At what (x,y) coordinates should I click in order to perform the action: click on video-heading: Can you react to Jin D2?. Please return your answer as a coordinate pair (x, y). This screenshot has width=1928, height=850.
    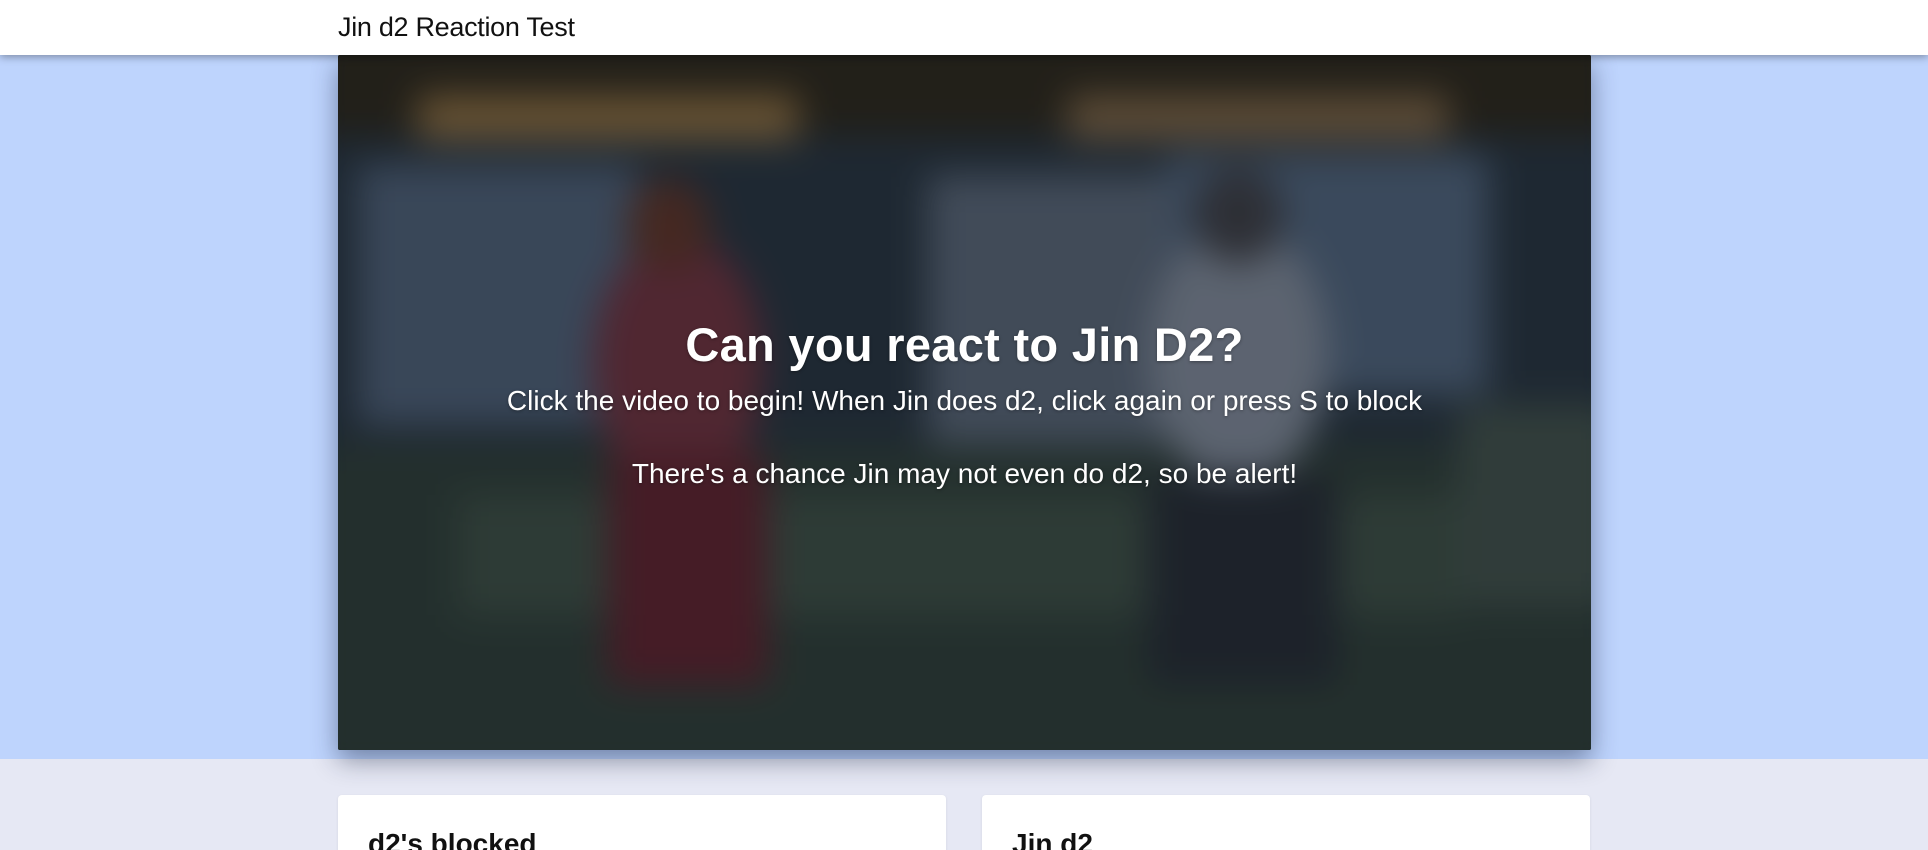
    Looking at the image, I should click on (964, 344).